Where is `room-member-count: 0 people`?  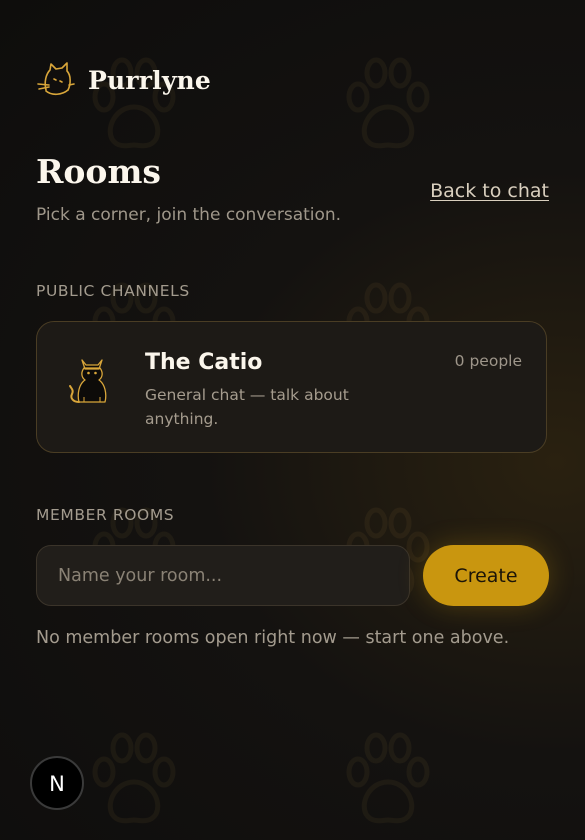
room-member-count: 0 people is located at coordinates (488, 361).